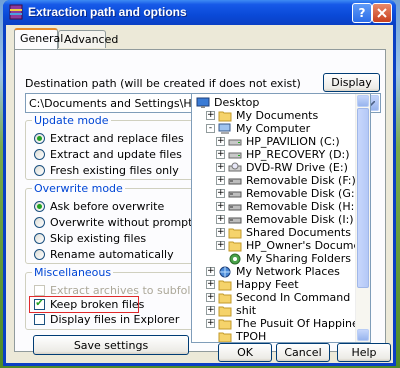 The height and width of the screenshot is (368, 400). I want to click on radio-extract-replace: Extract and replace files, so click(109, 138).